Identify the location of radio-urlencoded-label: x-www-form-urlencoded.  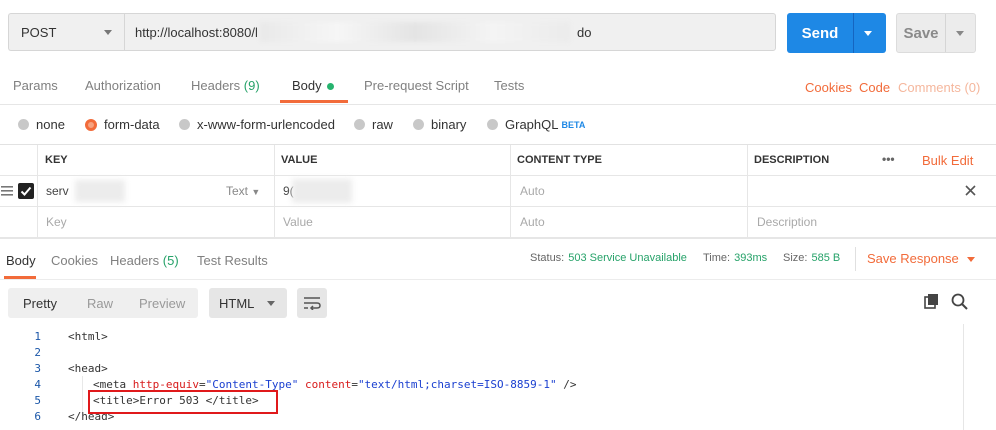
(266, 124).